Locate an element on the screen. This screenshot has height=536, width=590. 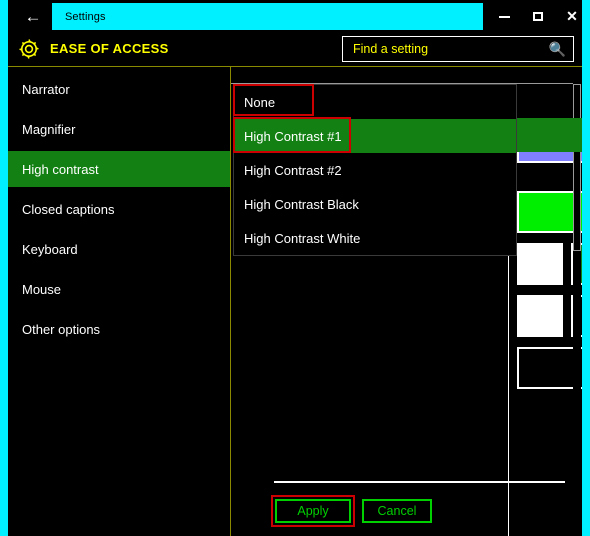
close-button: ✕ is located at coordinates (572, 16).